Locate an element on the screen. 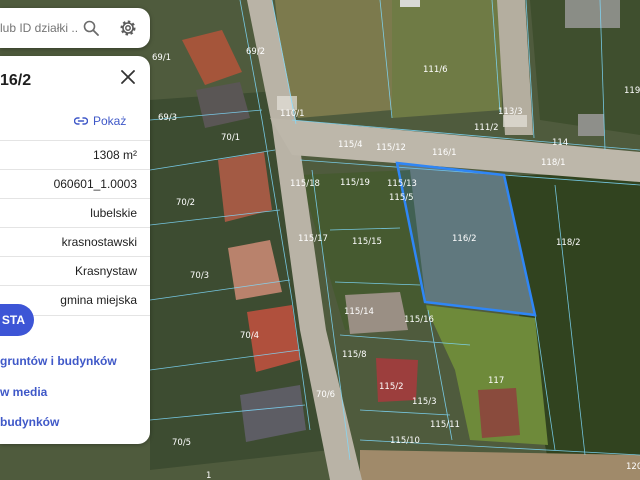 The height and width of the screenshot is (480, 640). crosswalk is located at coordinates (287, 103).